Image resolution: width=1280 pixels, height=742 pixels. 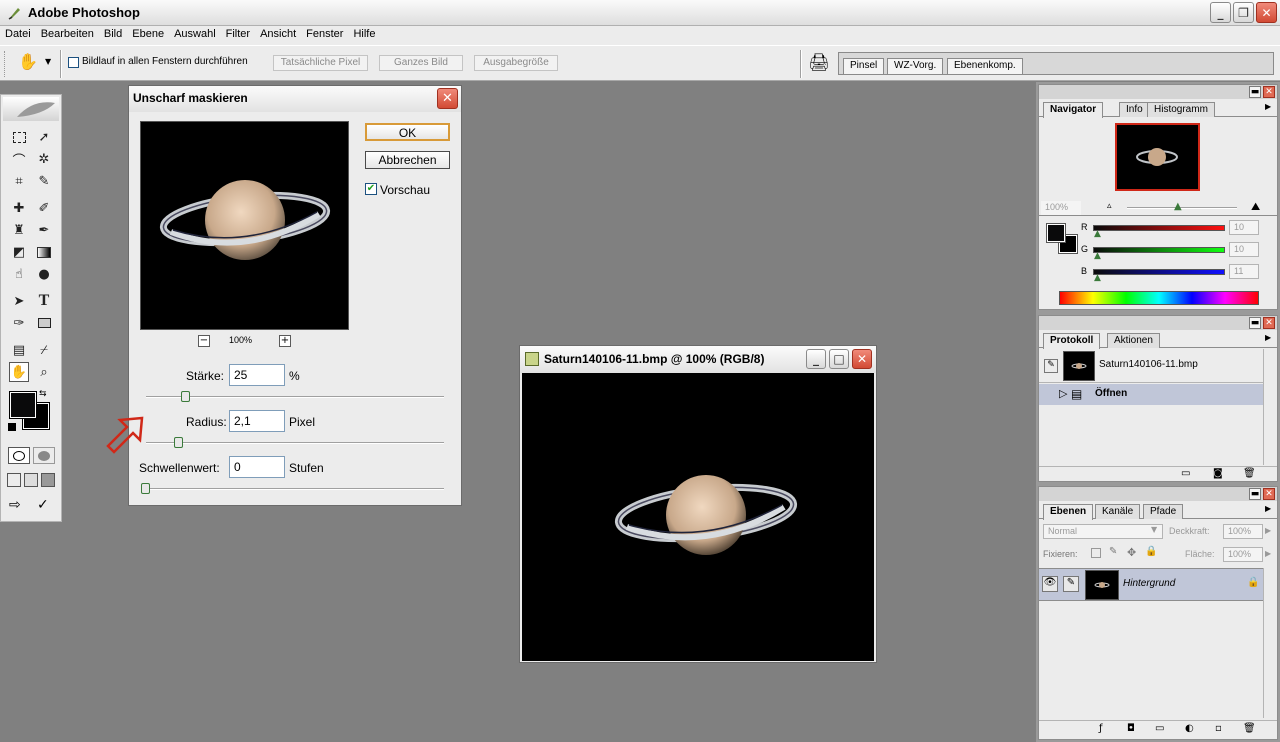 I want to click on menu-filter: Filter, so click(x=238, y=33).